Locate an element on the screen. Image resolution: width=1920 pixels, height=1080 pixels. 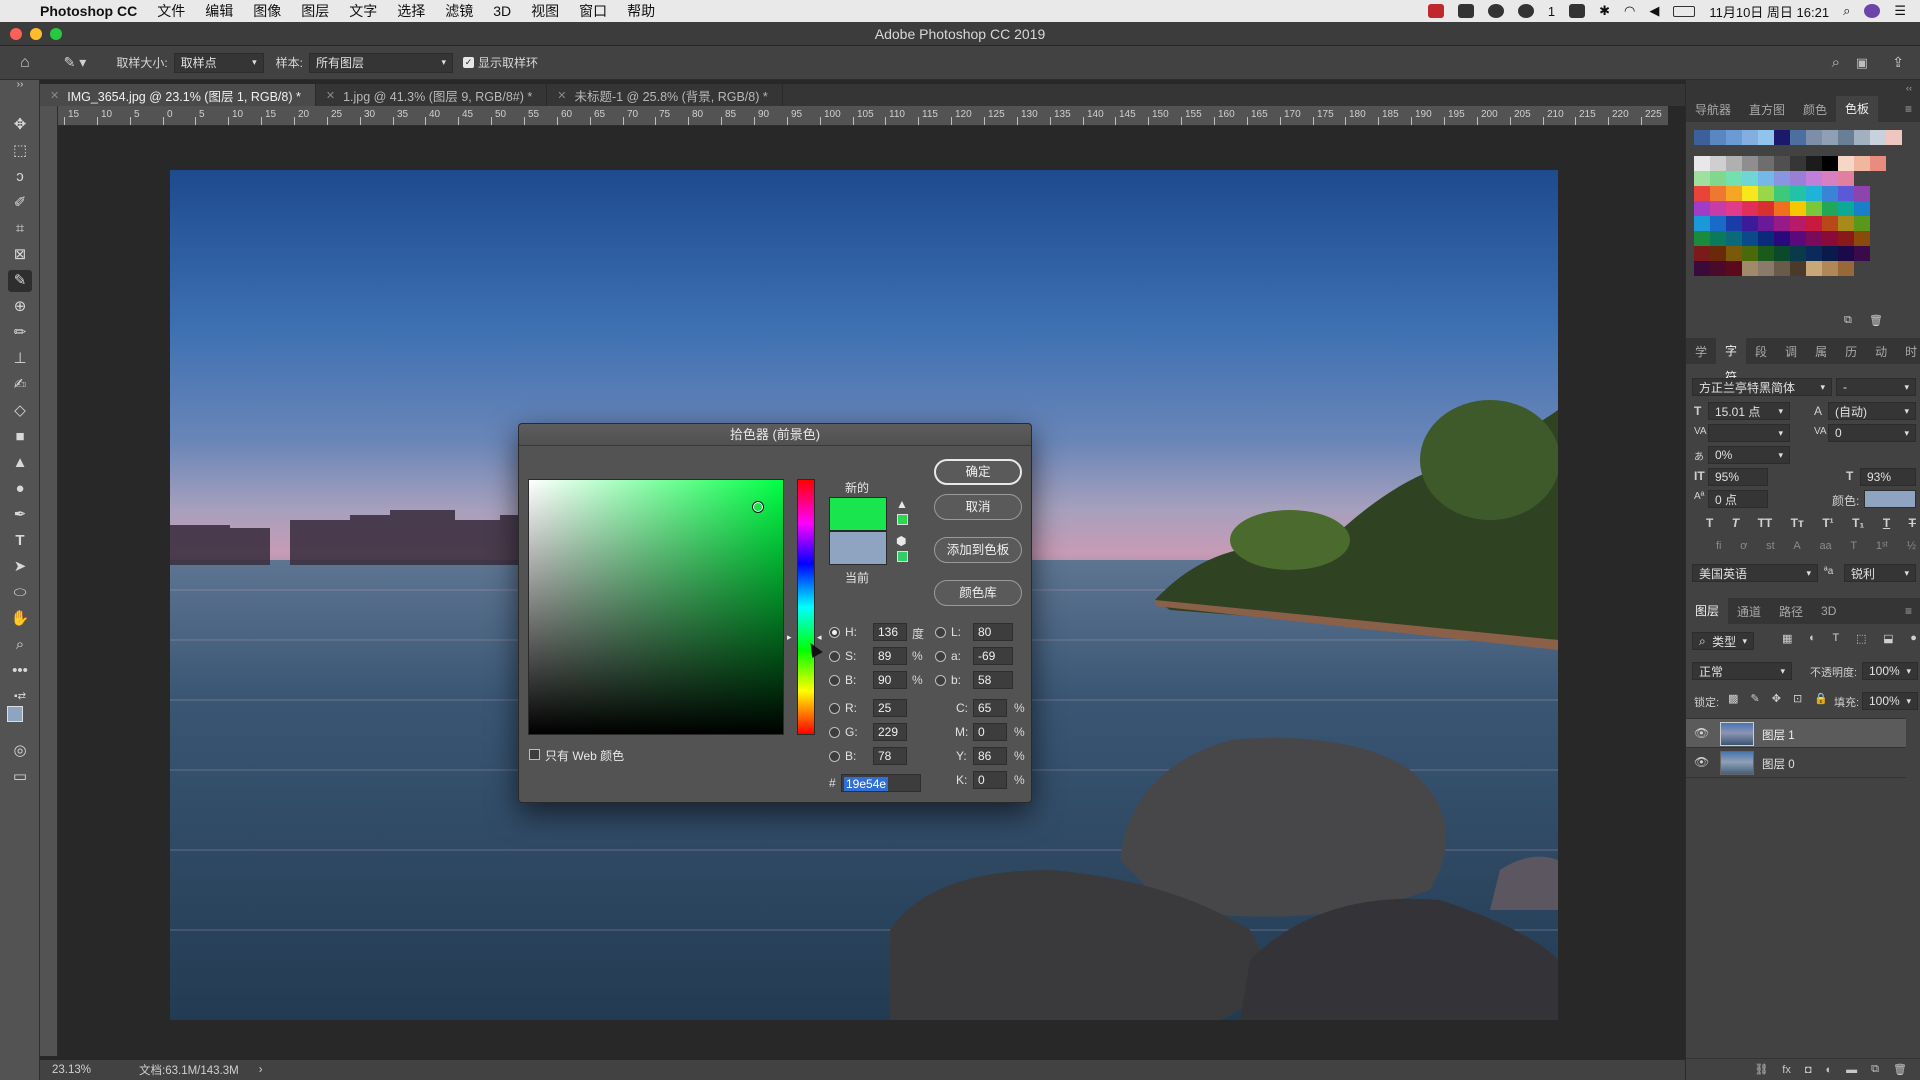
brightness-radio is located at coordinates (834, 680).